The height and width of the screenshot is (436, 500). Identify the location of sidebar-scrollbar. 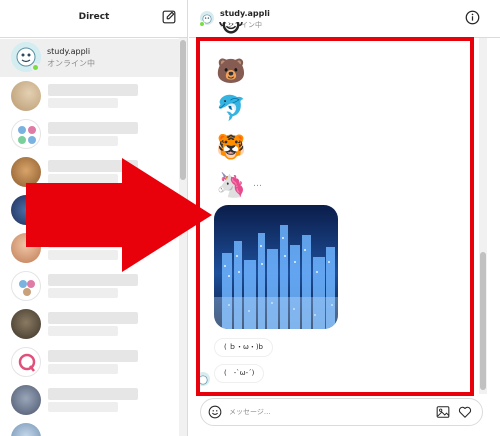
(183, 237).